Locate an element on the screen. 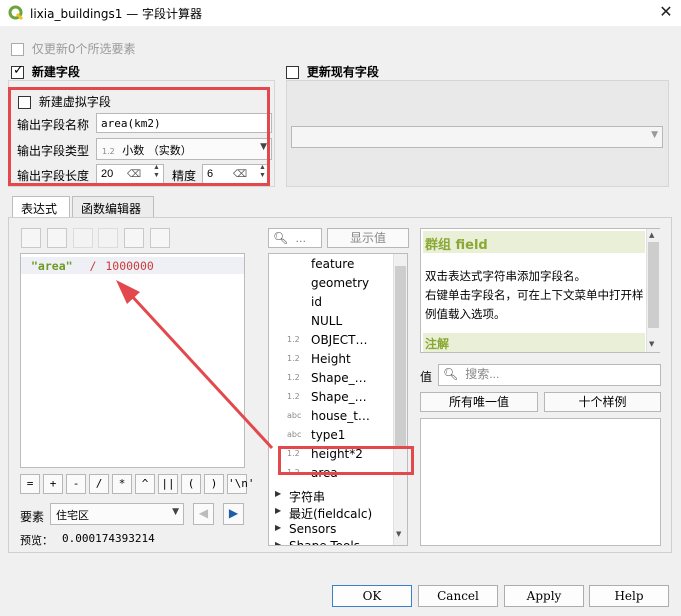 The height and width of the screenshot is (616, 681). function-group-item: ▶ Shape Tools is located at coordinates (334, 542).